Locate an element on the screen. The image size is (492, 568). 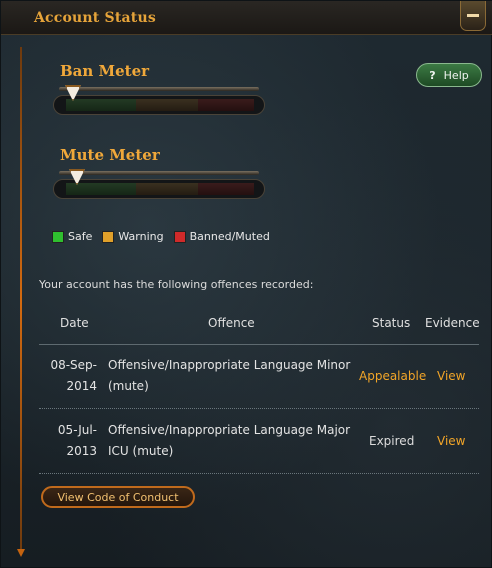
offence-line: Offensive/Inappropriate Language Minor is located at coordinates (229, 365).